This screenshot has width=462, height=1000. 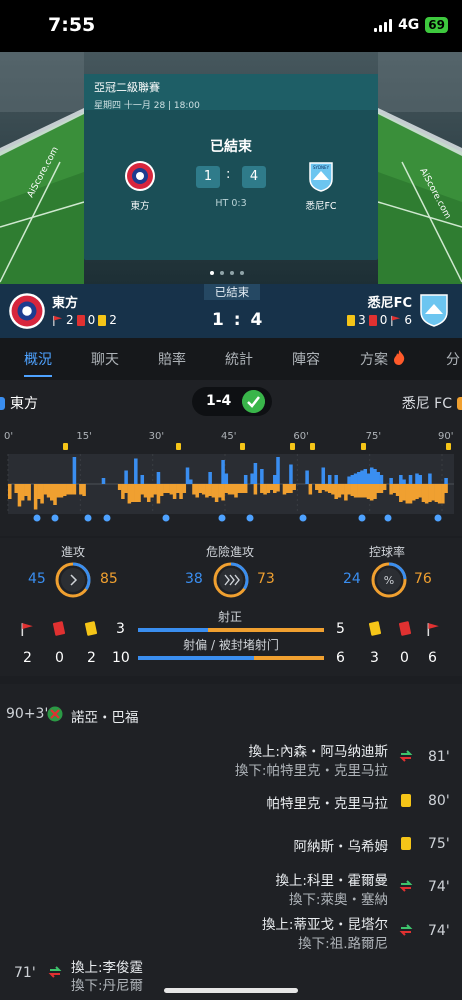 I want to click on event-minute: 74', so click(x=439, y=931).